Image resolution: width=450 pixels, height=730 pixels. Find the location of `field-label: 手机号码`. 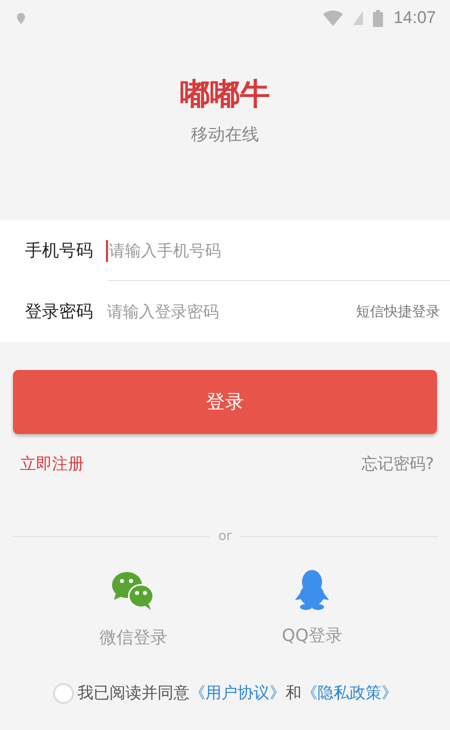

field-label: 手机号码 is located at coordinates (59, 251).